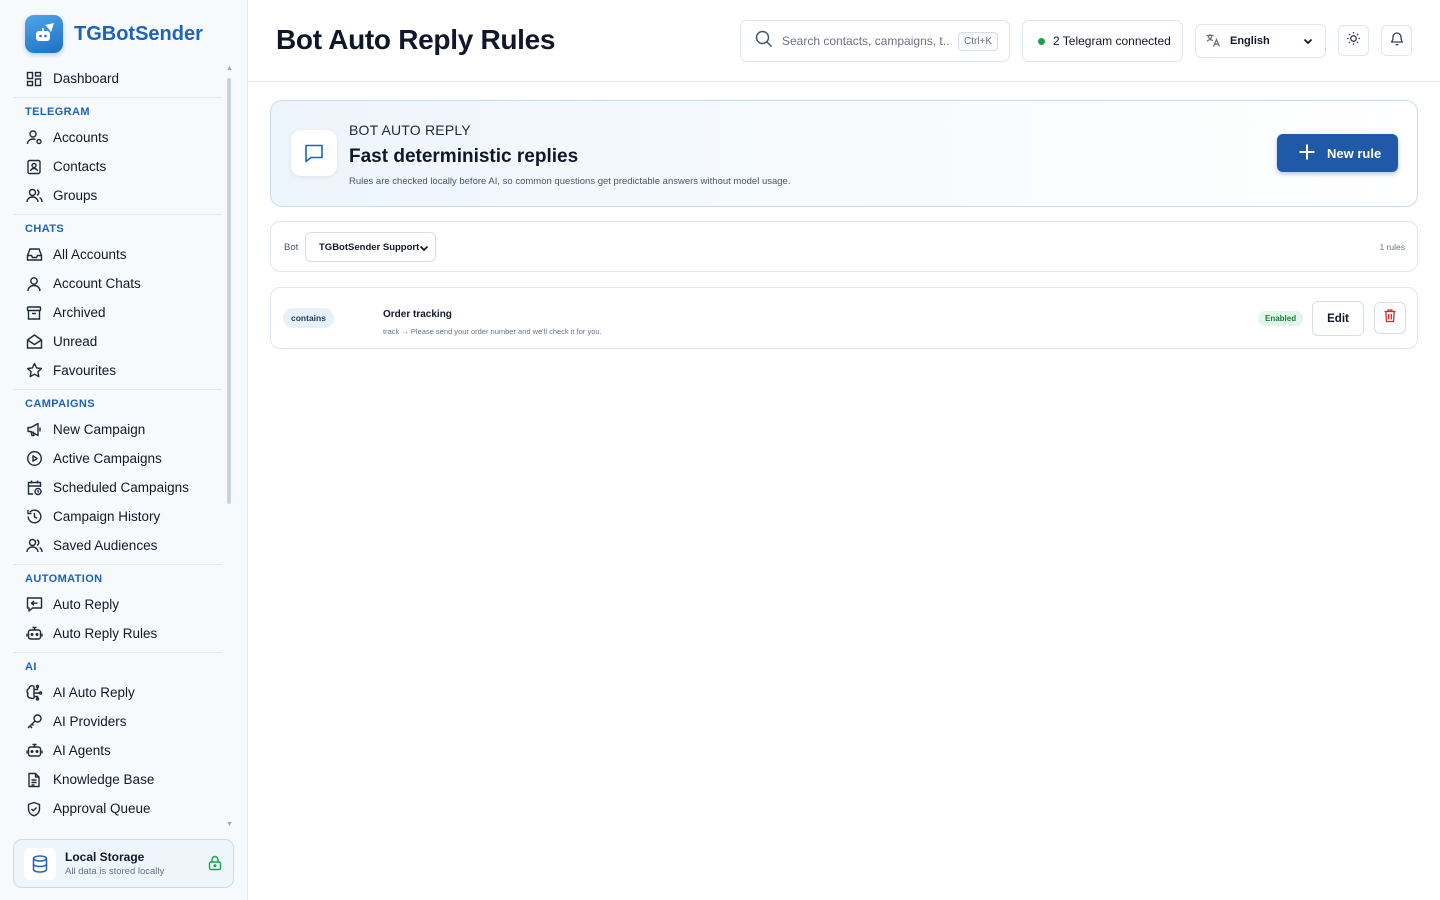  I want to click on sidebar-item-label: Account Chats, so click(97, 283).